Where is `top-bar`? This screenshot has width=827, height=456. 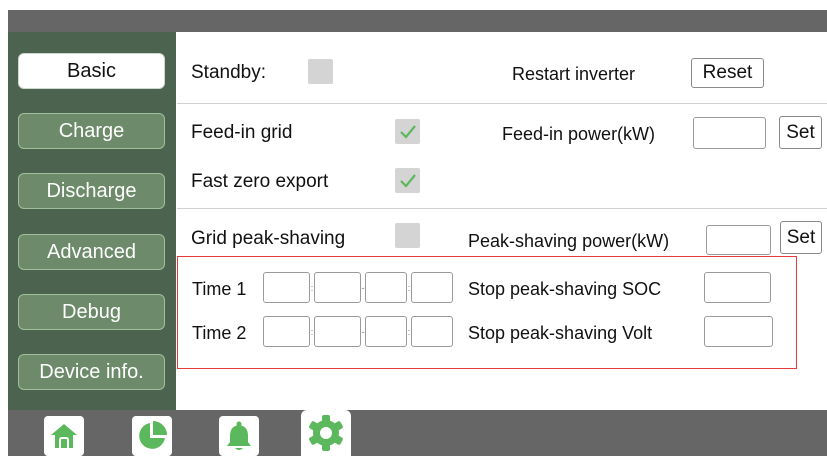
top-bar is located at coordinates (417, 21).